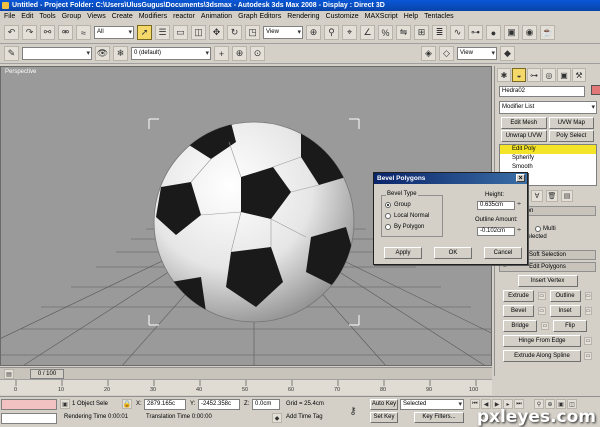 This screenshot has width=600, height=427. I want to click on modifier-list-combo: Modifier List, so click(548, 107).